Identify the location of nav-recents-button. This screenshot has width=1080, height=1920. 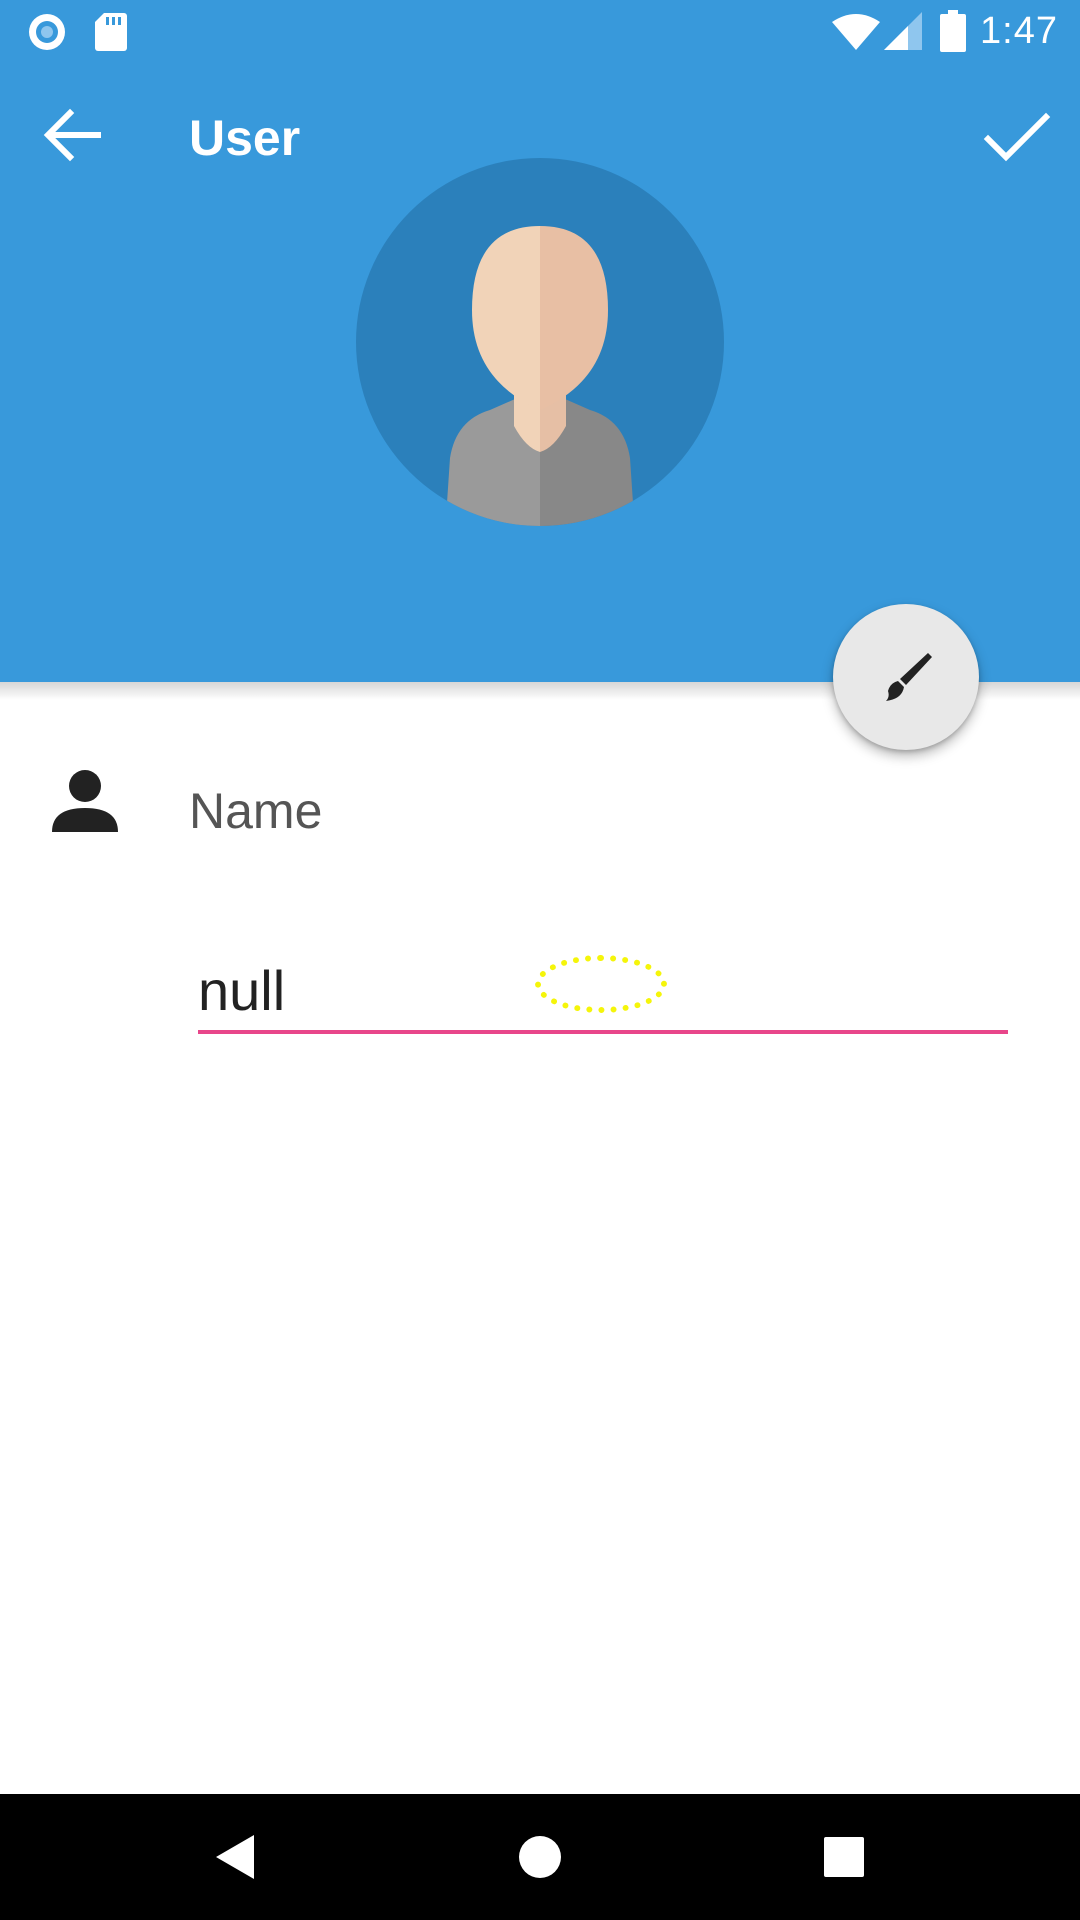
(844, 1857).